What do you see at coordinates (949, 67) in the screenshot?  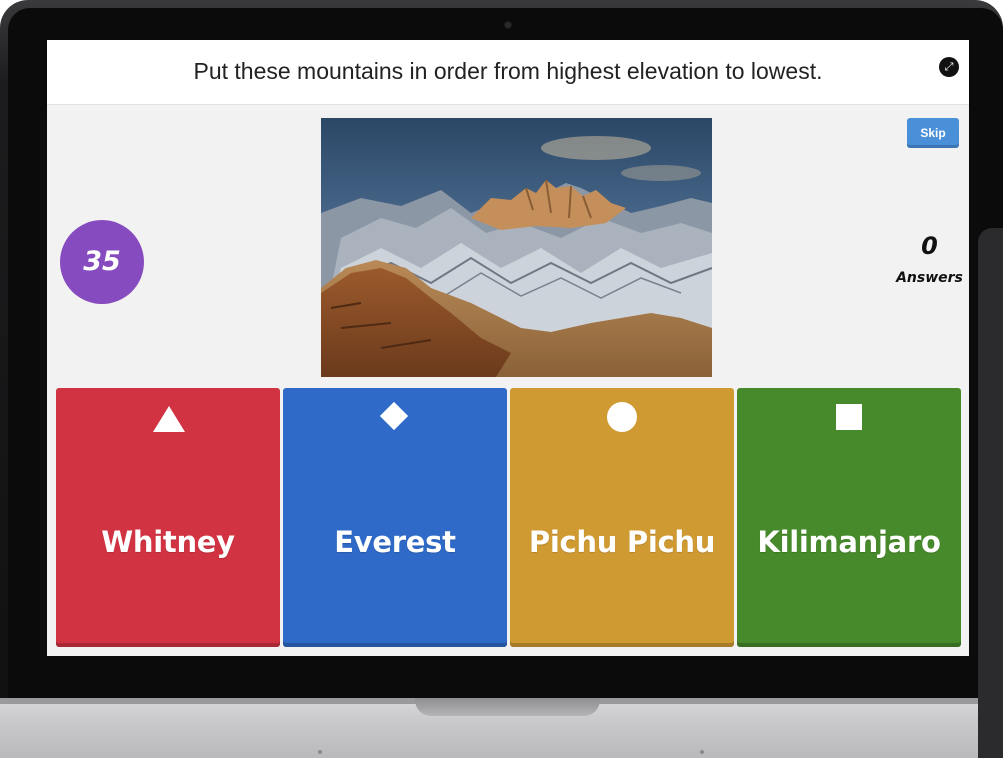 I see `expand-icon: ⤢` at bounding box center [949, 67].